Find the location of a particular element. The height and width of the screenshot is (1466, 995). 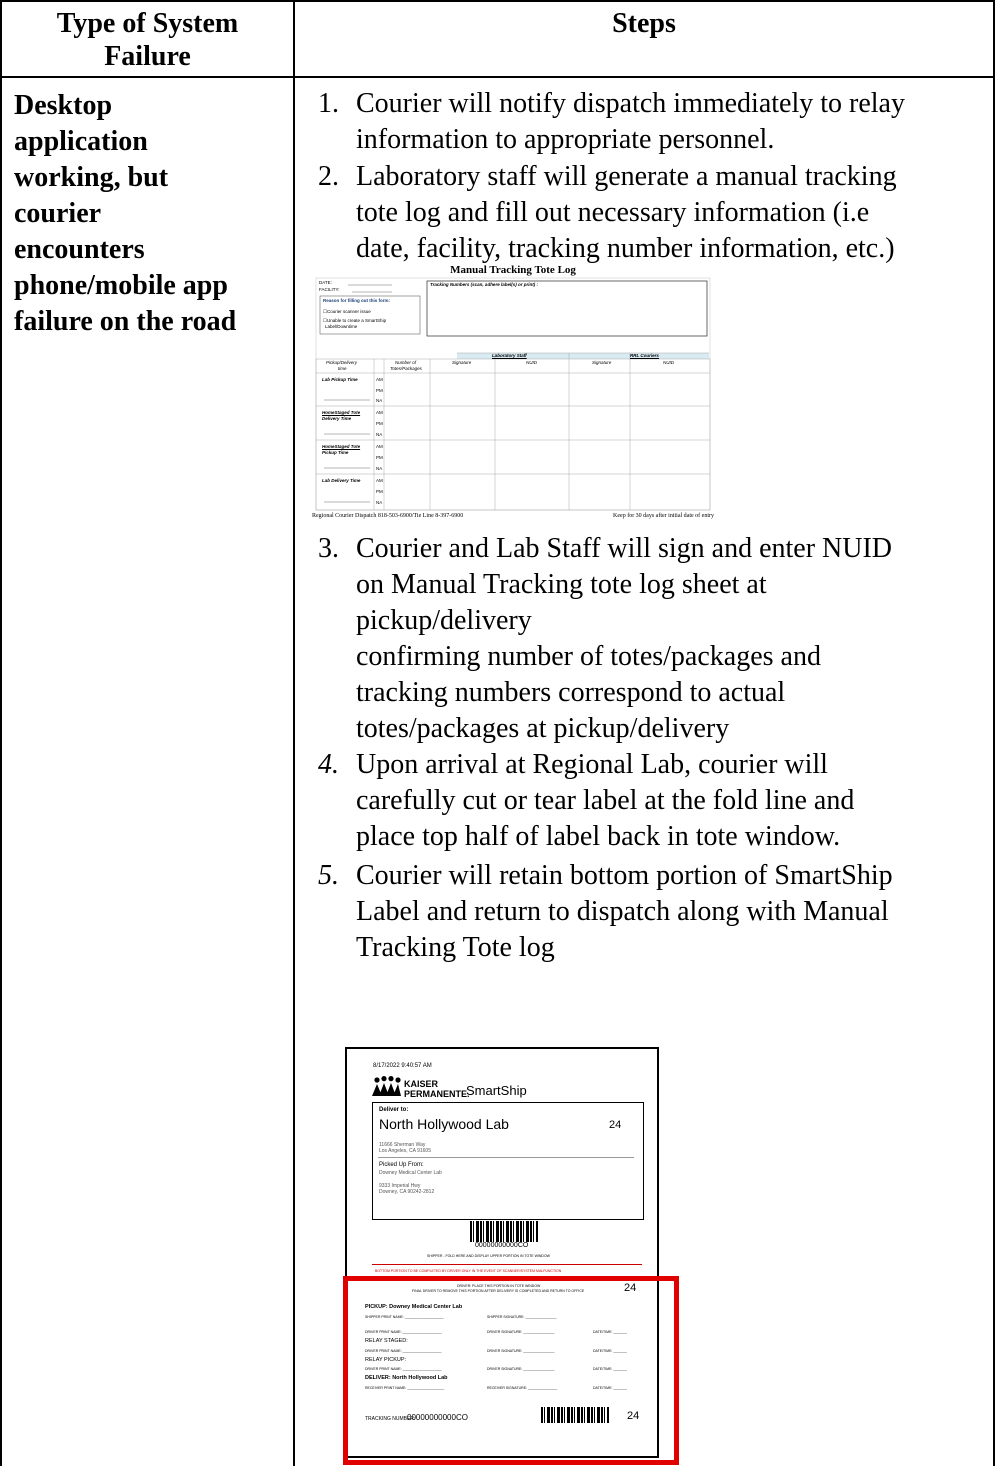

label-brand-line-1: KAISER is located at coordinates (421, 1084).